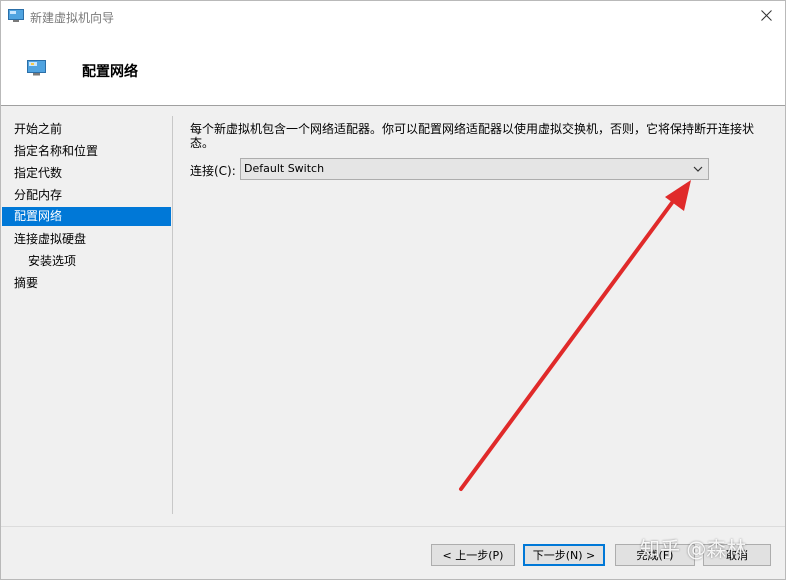 This screenshot has height=580, width=786. I want to click on button-bar: < 上一步(P) 下一步(N) > 完成(F) 取消, so click(393, 553).